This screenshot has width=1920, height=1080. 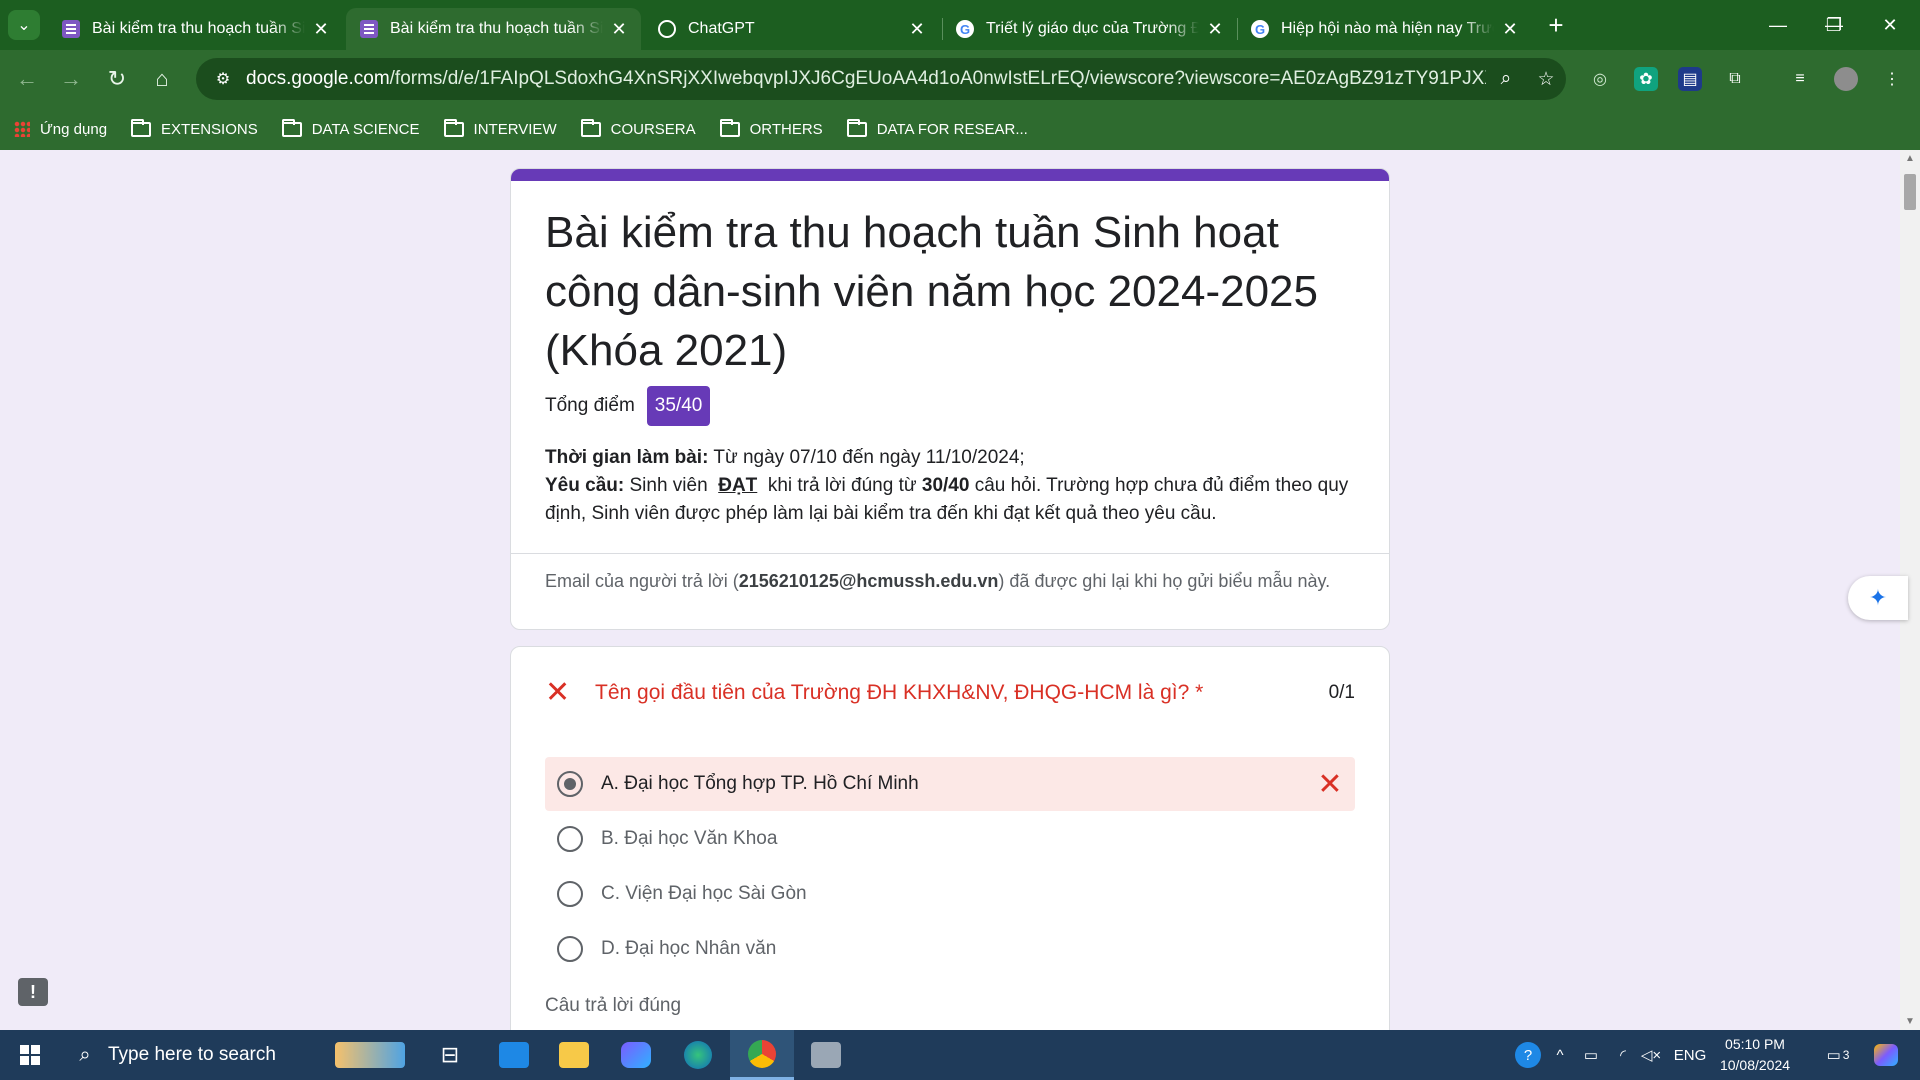 What do you see at coordinates (704, 893) in the screenshot?
I see `option-label: C. Viện Đại học Sài Gòn` at bounding box center [704, 893].